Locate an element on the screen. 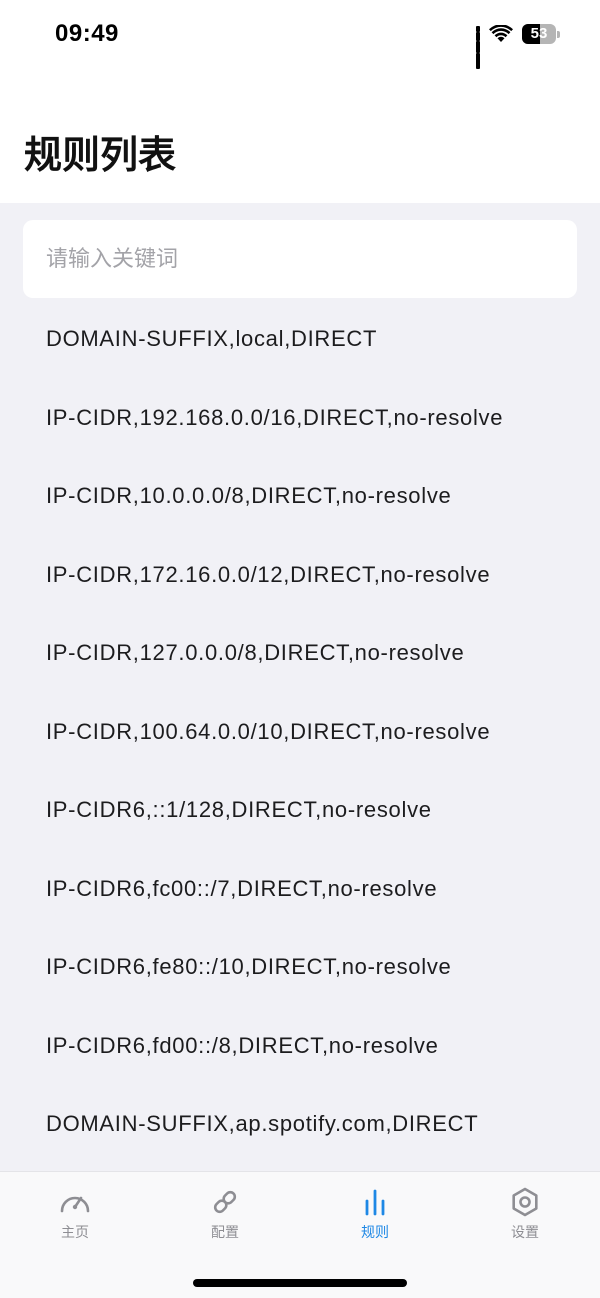 This screenshot has width=600, height=1298. tab-rules: 规则 is located at coordinates (375, 1214).